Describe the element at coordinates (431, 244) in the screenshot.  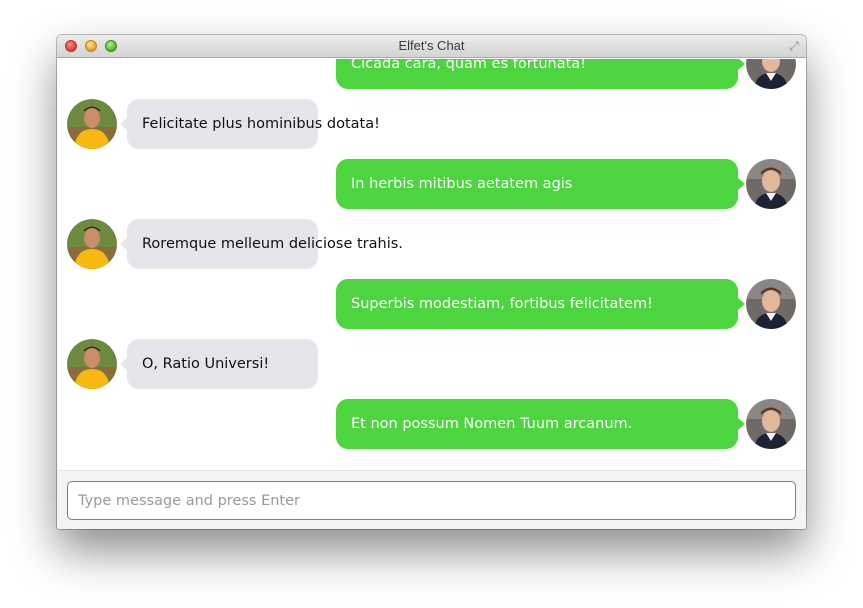
I see `message-incoming: Roremque melleum deliciose trahis.` at that location.